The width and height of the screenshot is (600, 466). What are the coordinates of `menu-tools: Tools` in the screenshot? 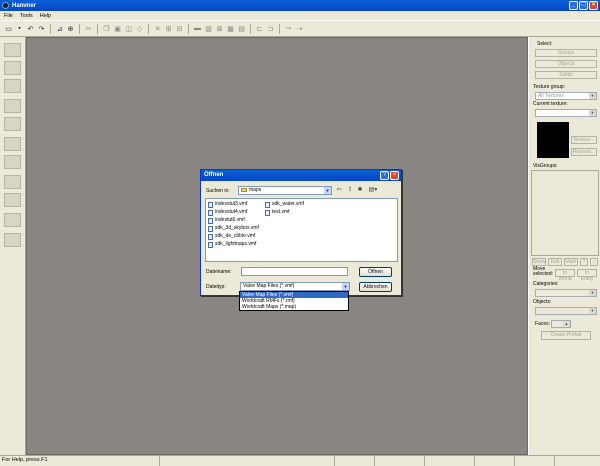 It's located at (26, 16).